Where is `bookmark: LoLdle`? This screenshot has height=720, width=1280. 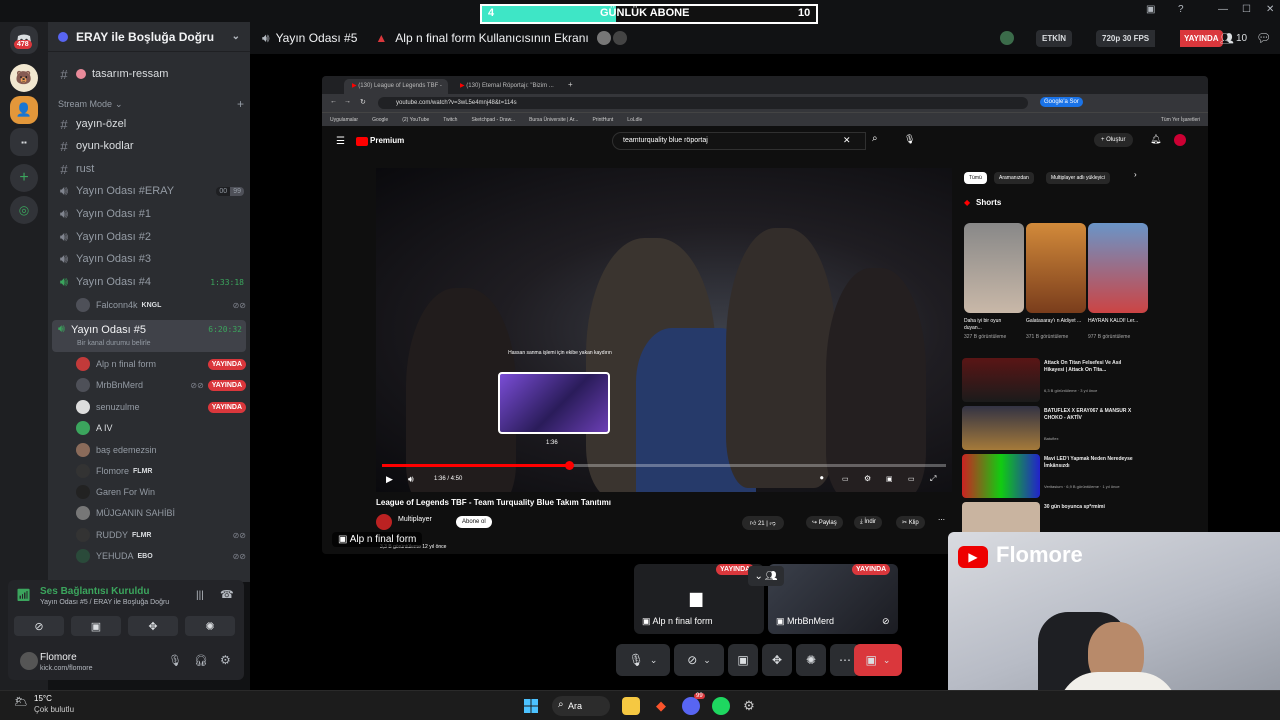
bookmark: LoLdle is located at coordinates (634, 120).